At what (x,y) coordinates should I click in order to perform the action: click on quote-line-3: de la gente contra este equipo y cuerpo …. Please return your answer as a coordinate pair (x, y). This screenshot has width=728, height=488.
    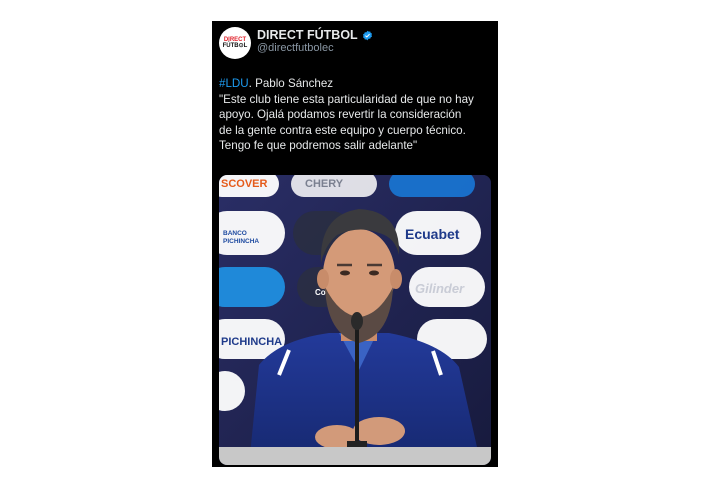
    Looking at the image, I should click on (342, 130).